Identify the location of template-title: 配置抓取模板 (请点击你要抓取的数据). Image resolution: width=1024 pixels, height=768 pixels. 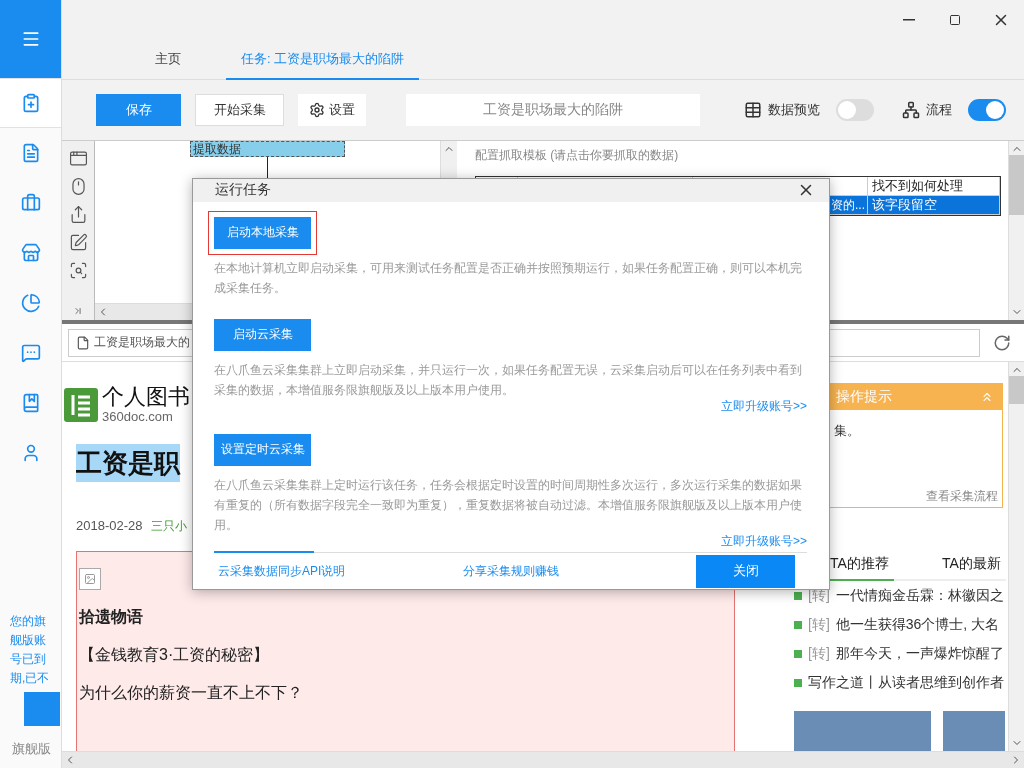
(577, 155).